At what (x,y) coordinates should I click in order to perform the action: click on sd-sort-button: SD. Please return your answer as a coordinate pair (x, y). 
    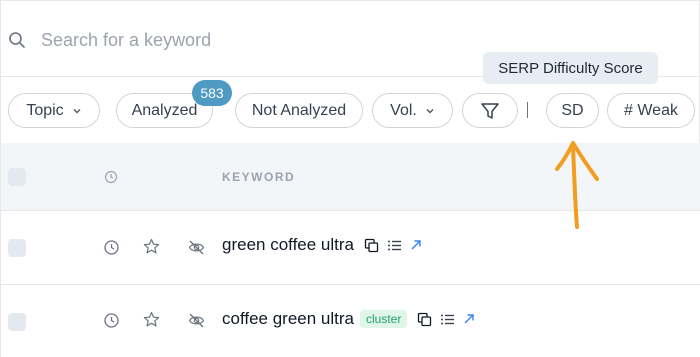
    Looking at the image, I should click on (572, 110).